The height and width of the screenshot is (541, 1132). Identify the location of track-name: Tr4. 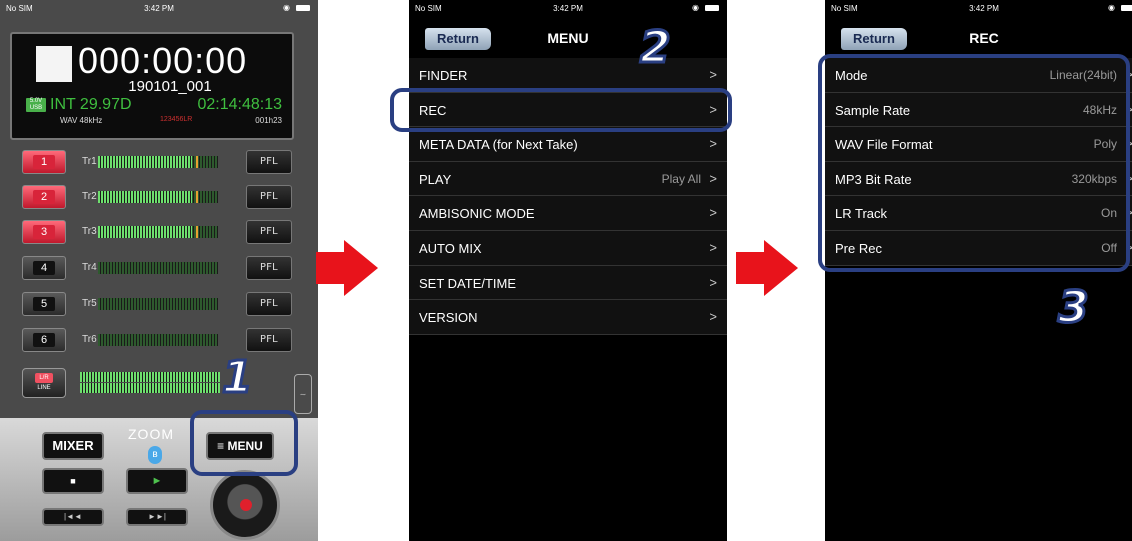
(89, 267).